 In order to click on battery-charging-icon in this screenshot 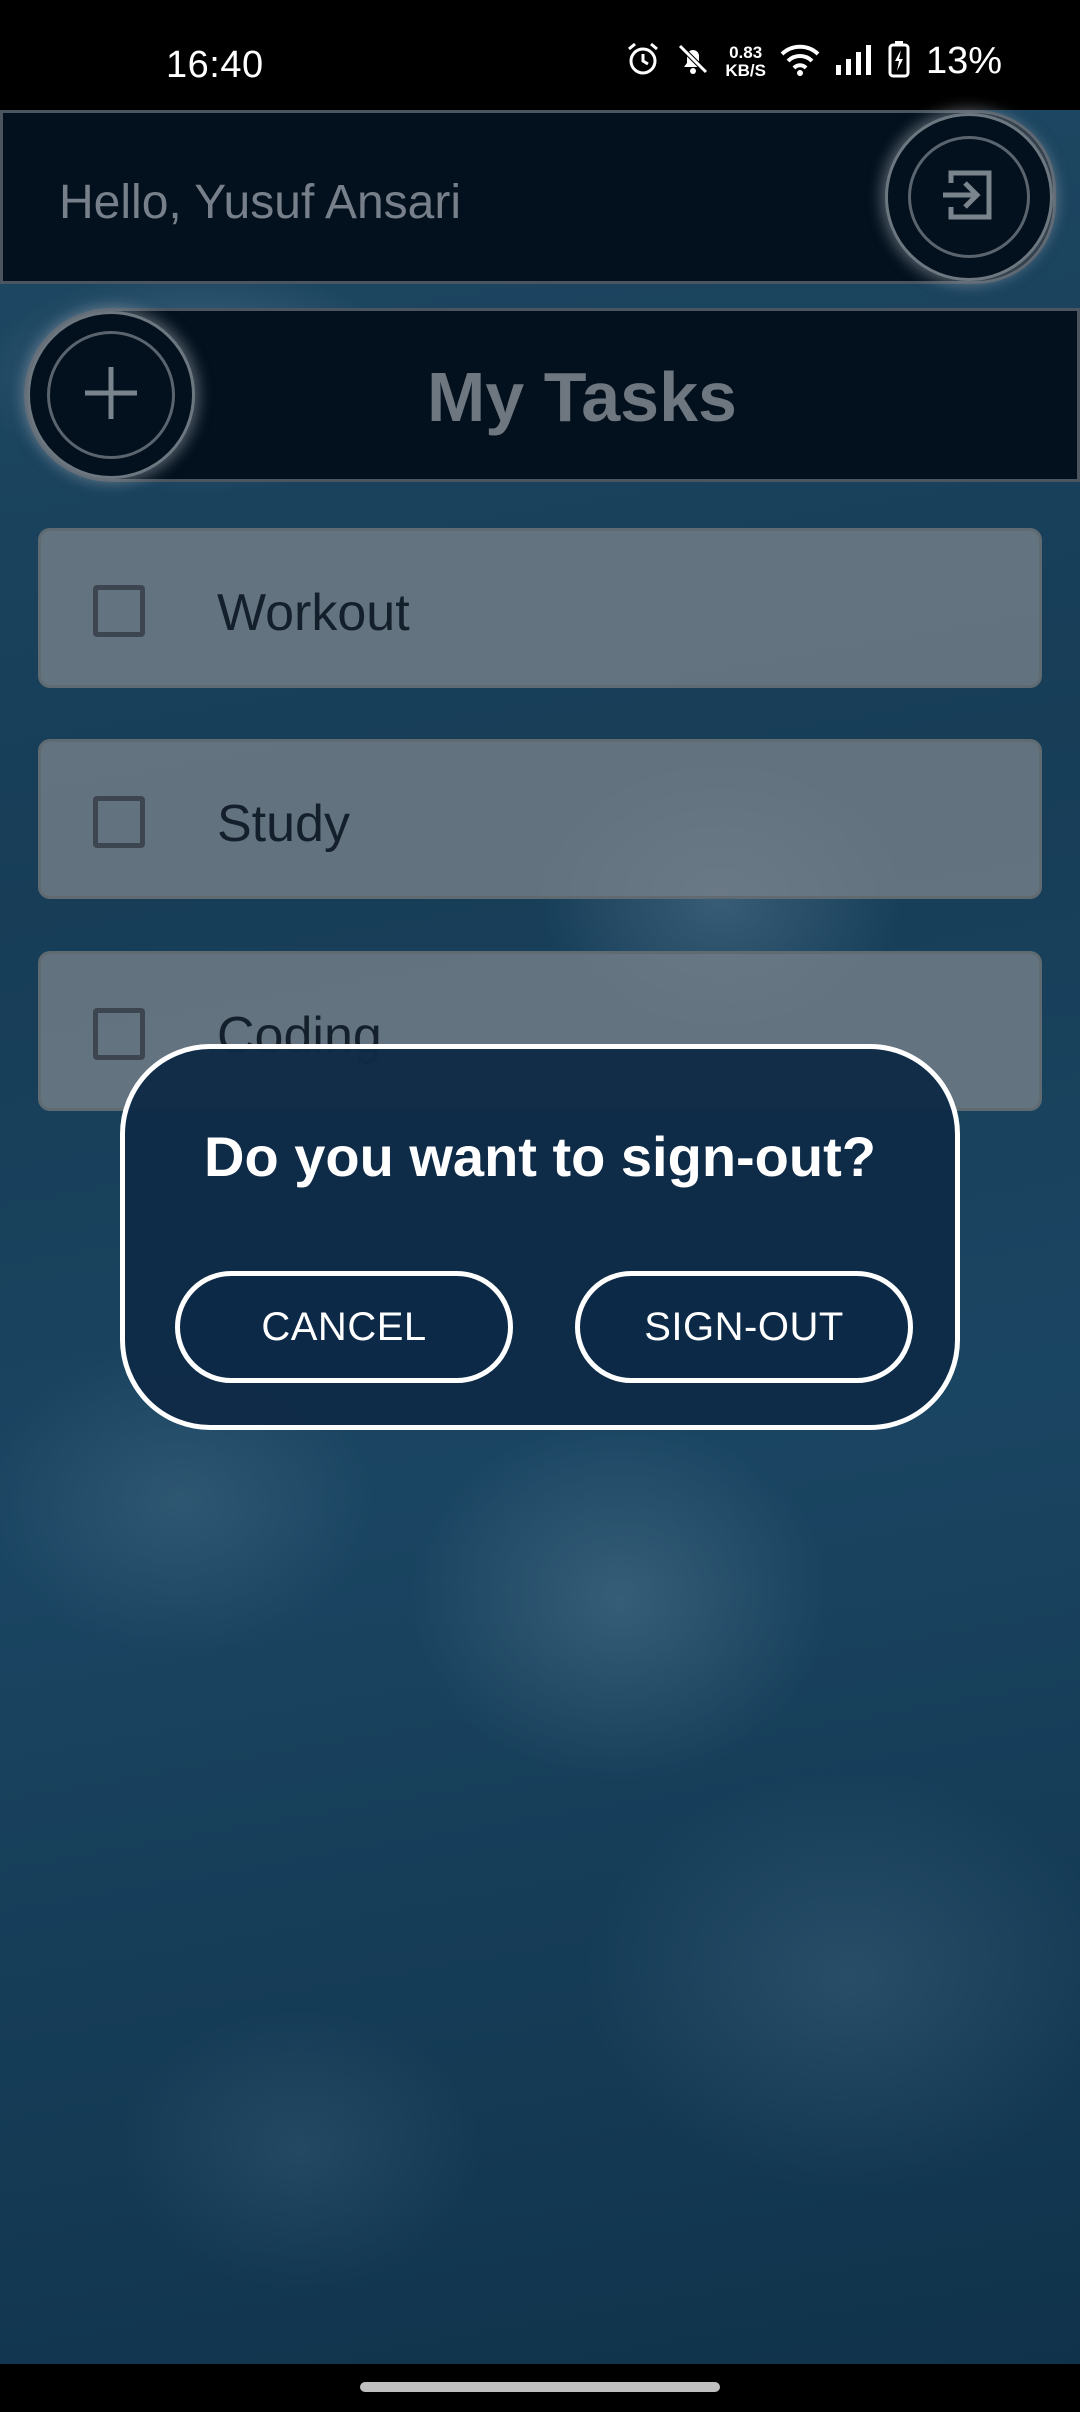, I will do `click(899, 61)`.